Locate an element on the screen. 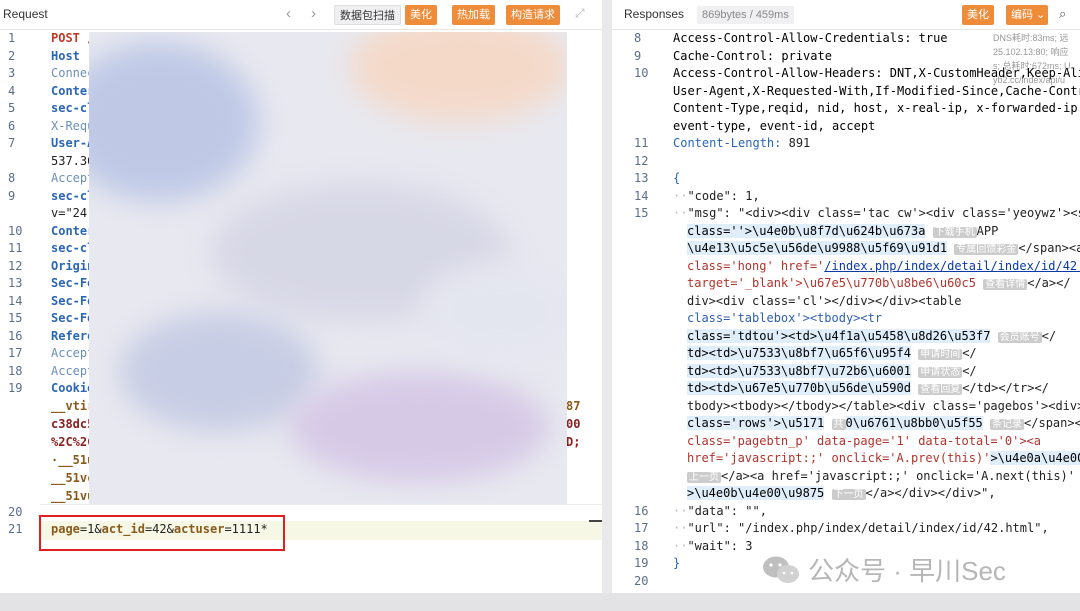 This screenshot has width=1080, height=611. header-content-length: Content-Length: 891 is located at coordinates (742, 143).